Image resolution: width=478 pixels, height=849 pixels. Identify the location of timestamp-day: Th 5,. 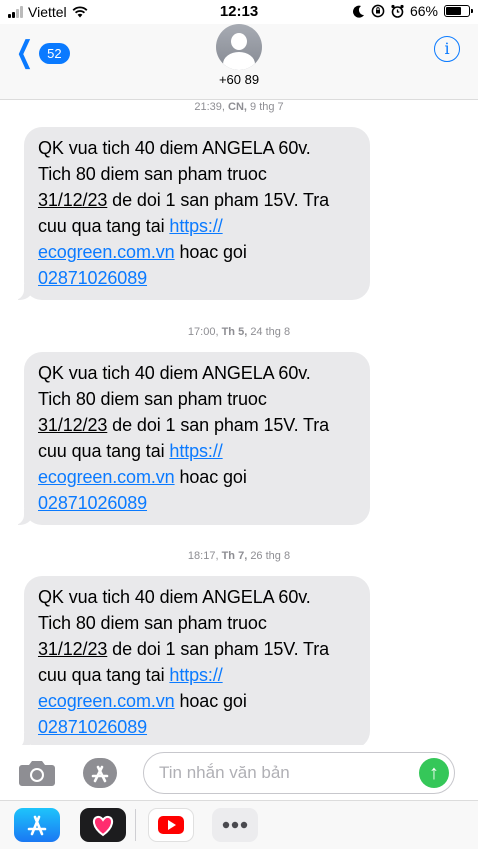
(234, 332).